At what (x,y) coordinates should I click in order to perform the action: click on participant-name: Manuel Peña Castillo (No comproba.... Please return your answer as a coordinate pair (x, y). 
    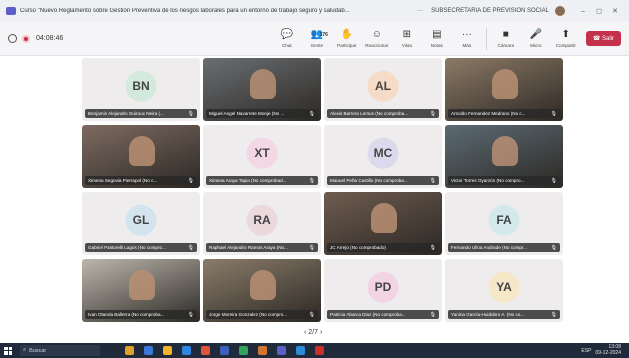
    Looking at the image, I should click on (369, 180).